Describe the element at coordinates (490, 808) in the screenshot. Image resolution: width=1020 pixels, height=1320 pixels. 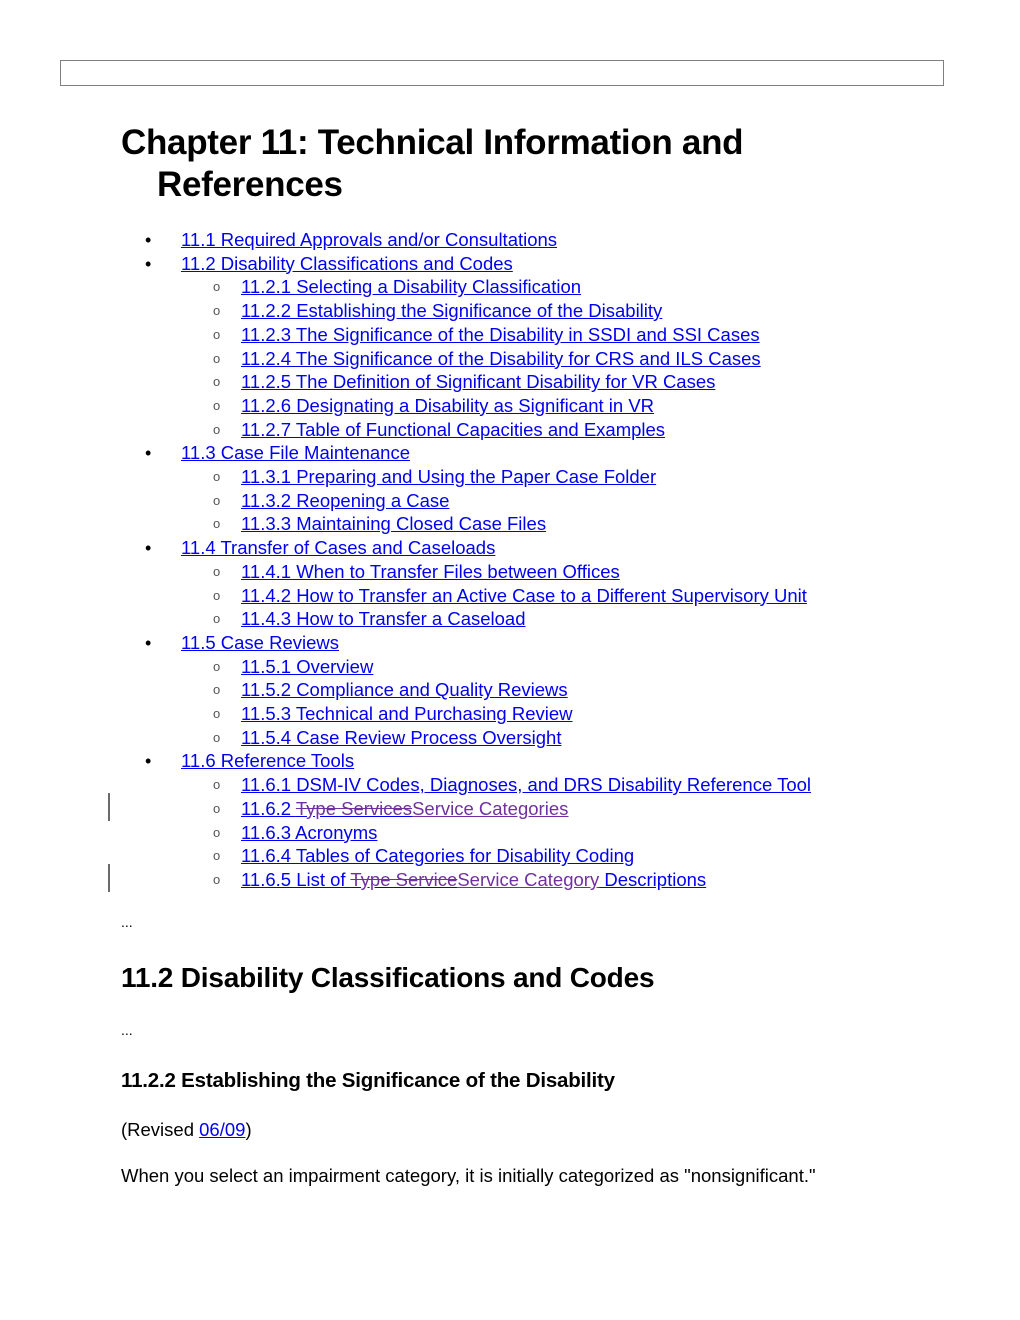
I see `tracked-insertion: Service Categories` at that location.